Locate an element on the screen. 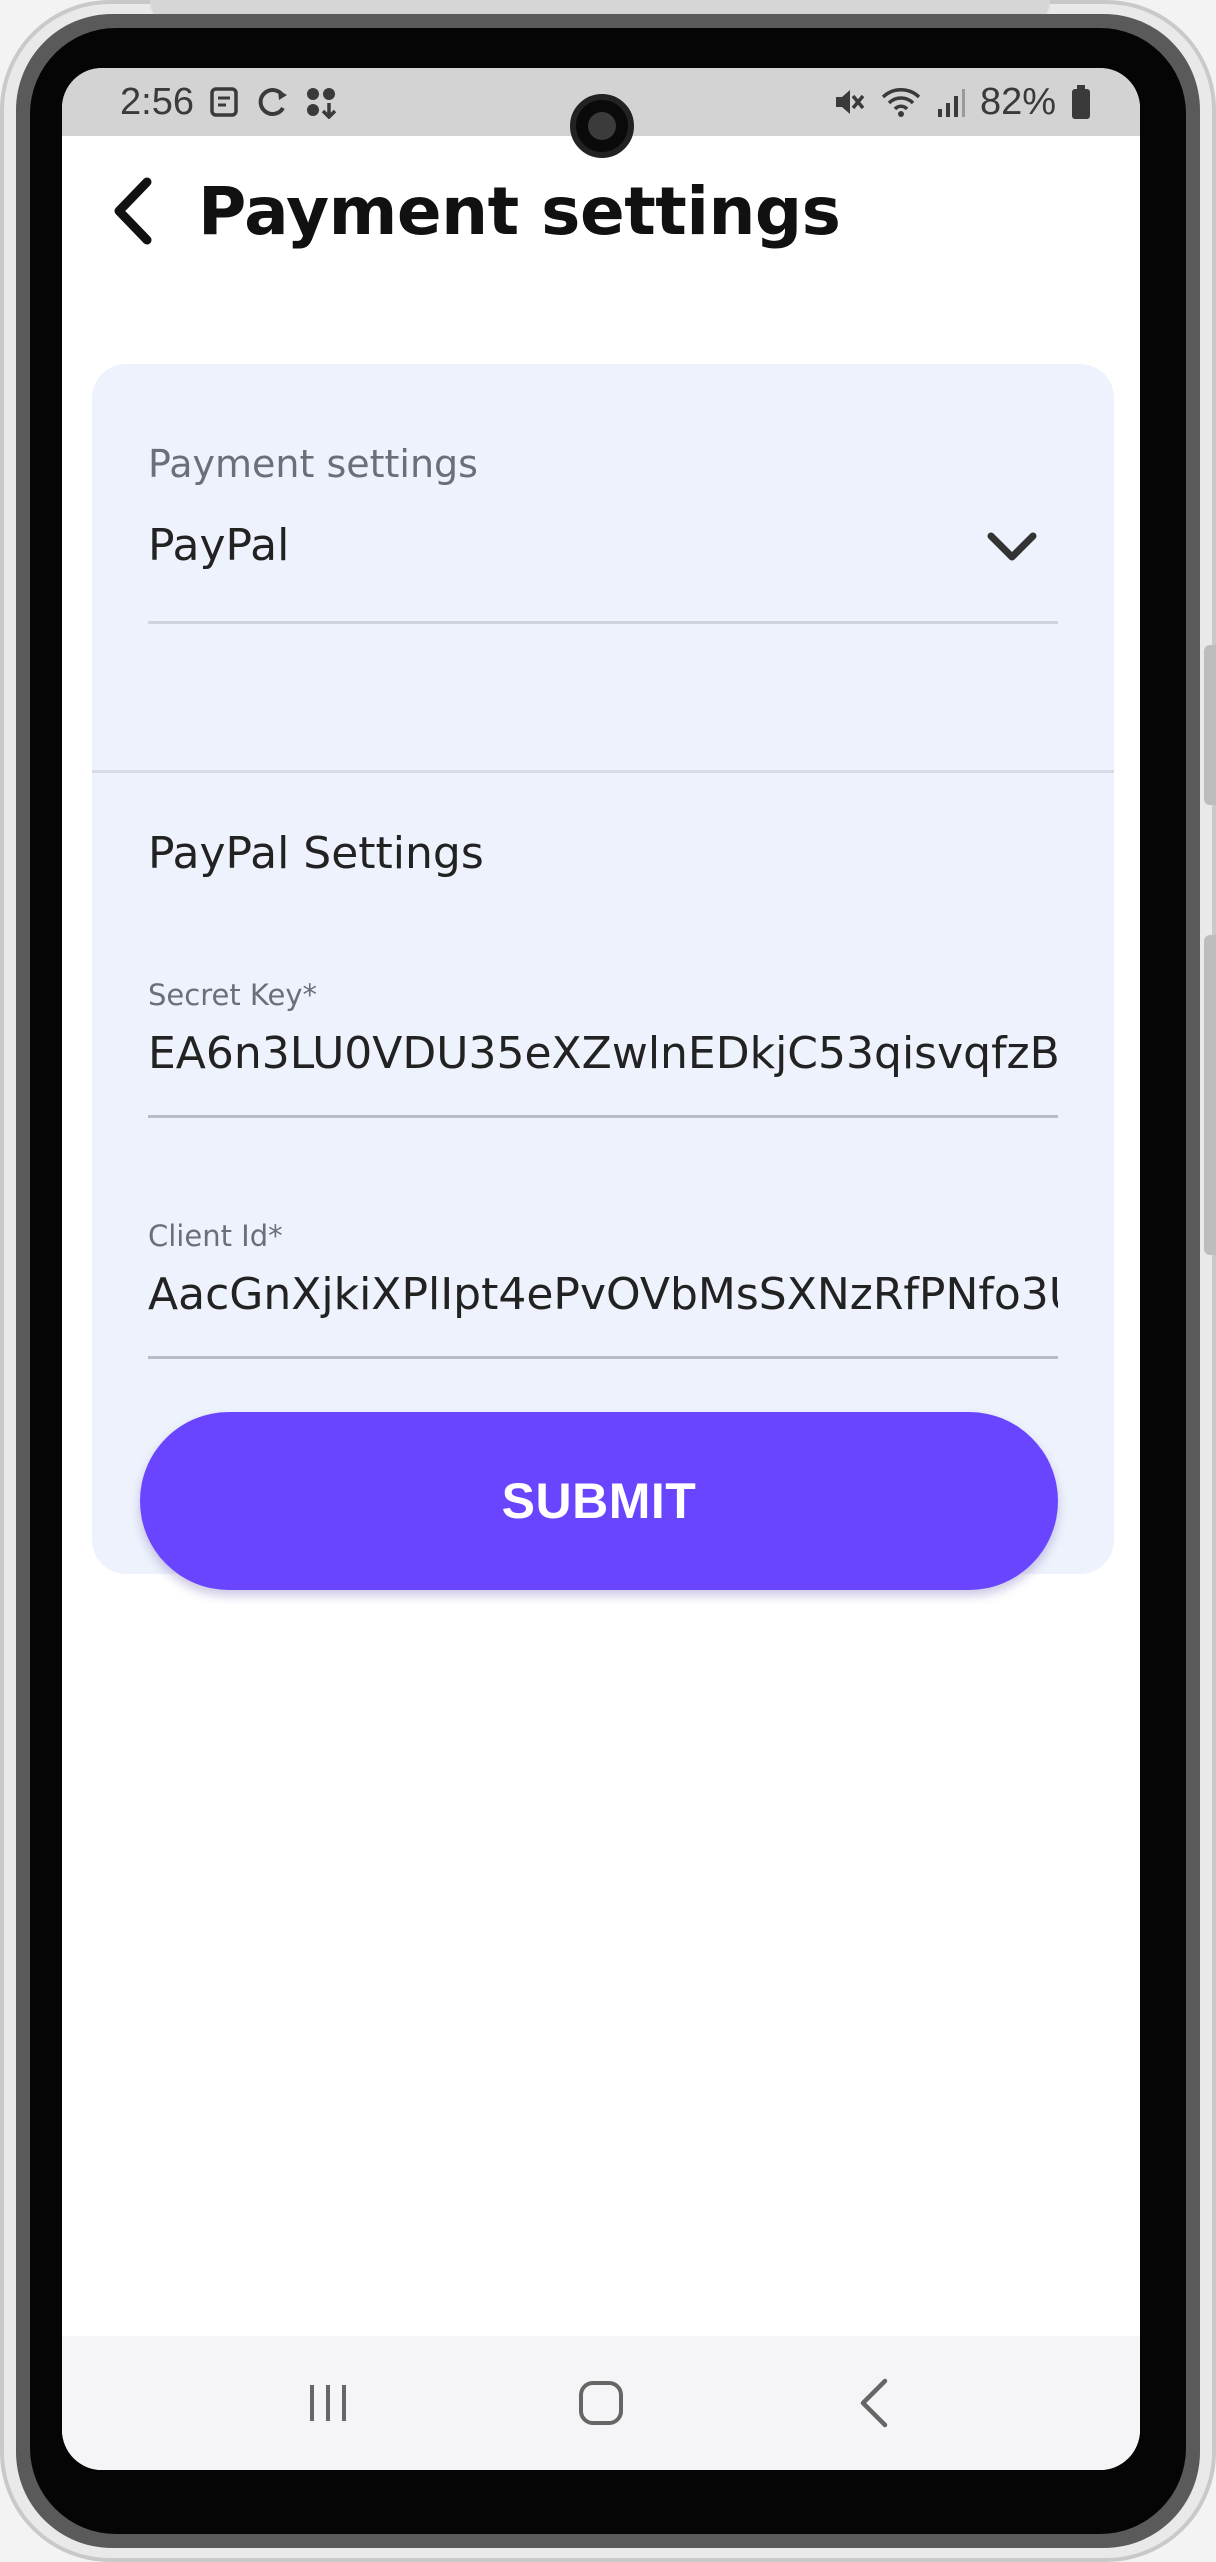 The image size is (1216, 2562). submit-button: SUBMIT is located at coordinates (599, 1501).